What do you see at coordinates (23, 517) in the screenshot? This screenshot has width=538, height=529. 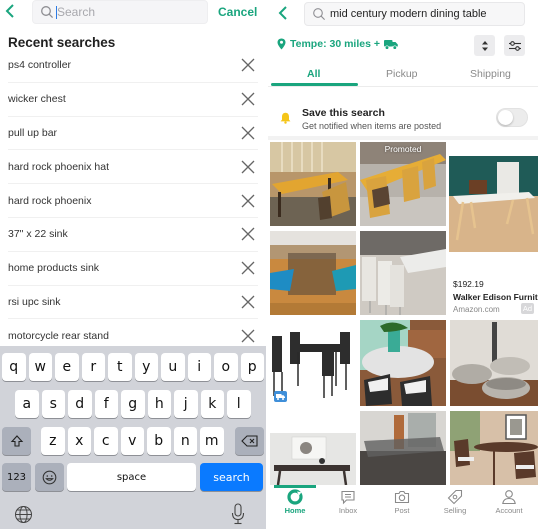 I see `globe-key` at bounding box center [23, 517].